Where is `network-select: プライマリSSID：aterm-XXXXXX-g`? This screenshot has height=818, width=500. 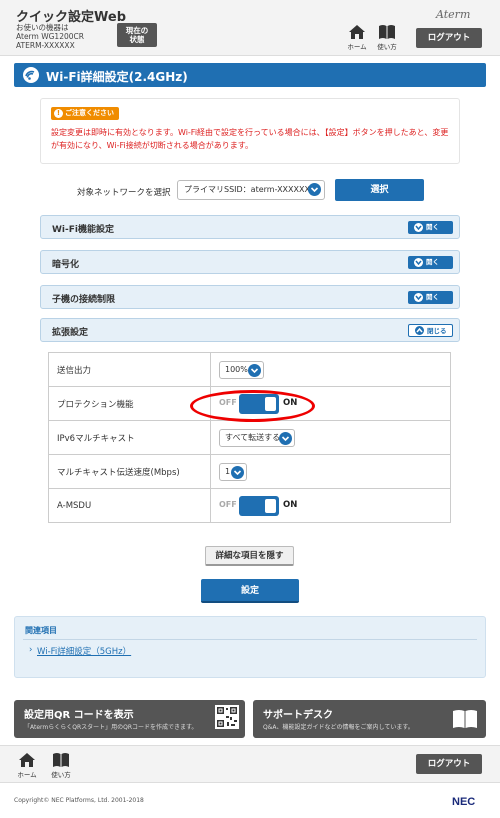
network-select: プライマリSSID：aterm-XXXXXX-g is located at coordinates (251, 190).